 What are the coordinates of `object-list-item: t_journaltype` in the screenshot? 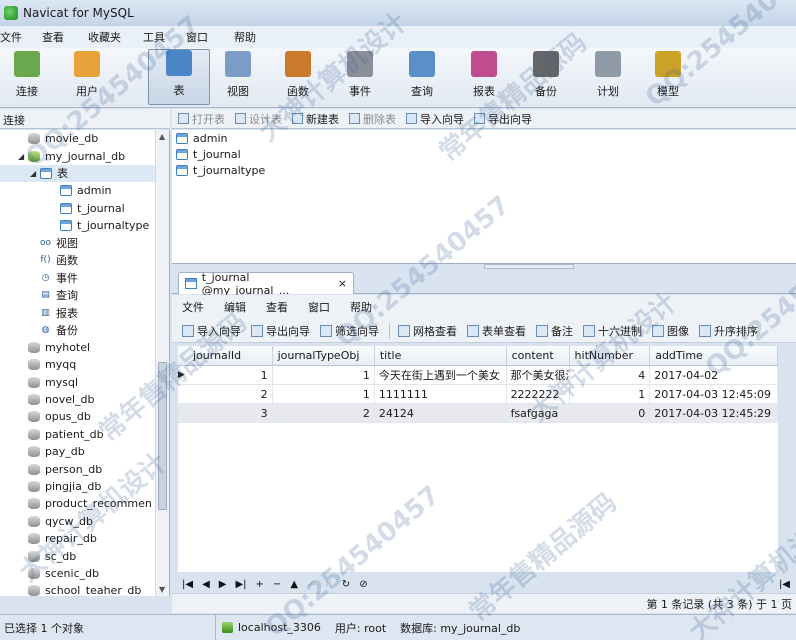 It's located at (484, 170).